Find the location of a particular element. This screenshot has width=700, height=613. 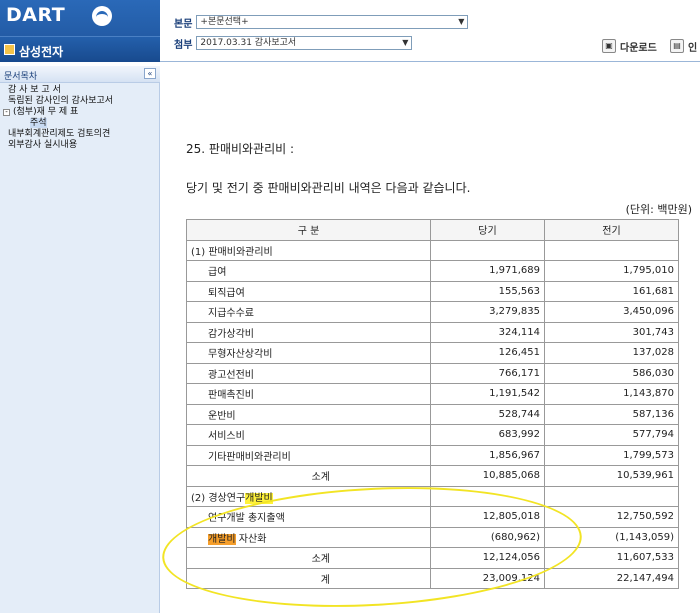

header-previous: 전기 is located at coordinates (611, 230).